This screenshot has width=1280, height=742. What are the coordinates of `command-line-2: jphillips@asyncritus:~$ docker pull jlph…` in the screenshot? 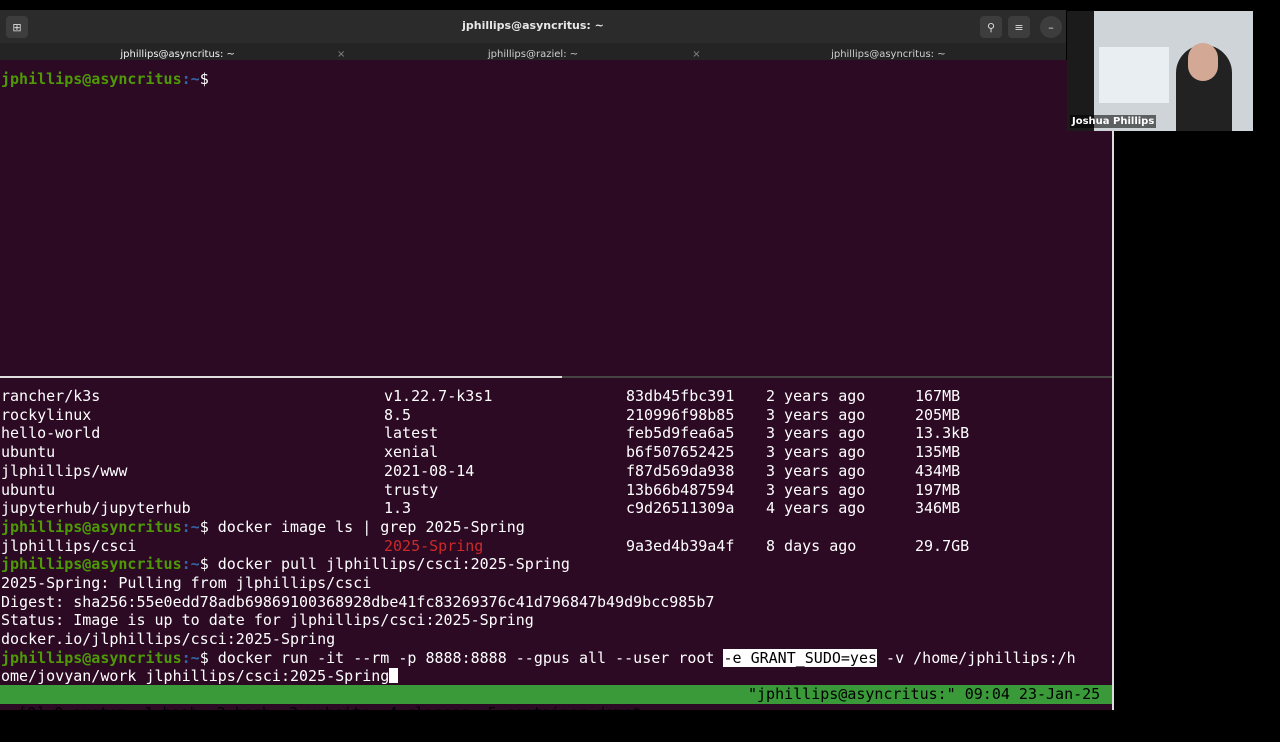 It's located at (285, 564).